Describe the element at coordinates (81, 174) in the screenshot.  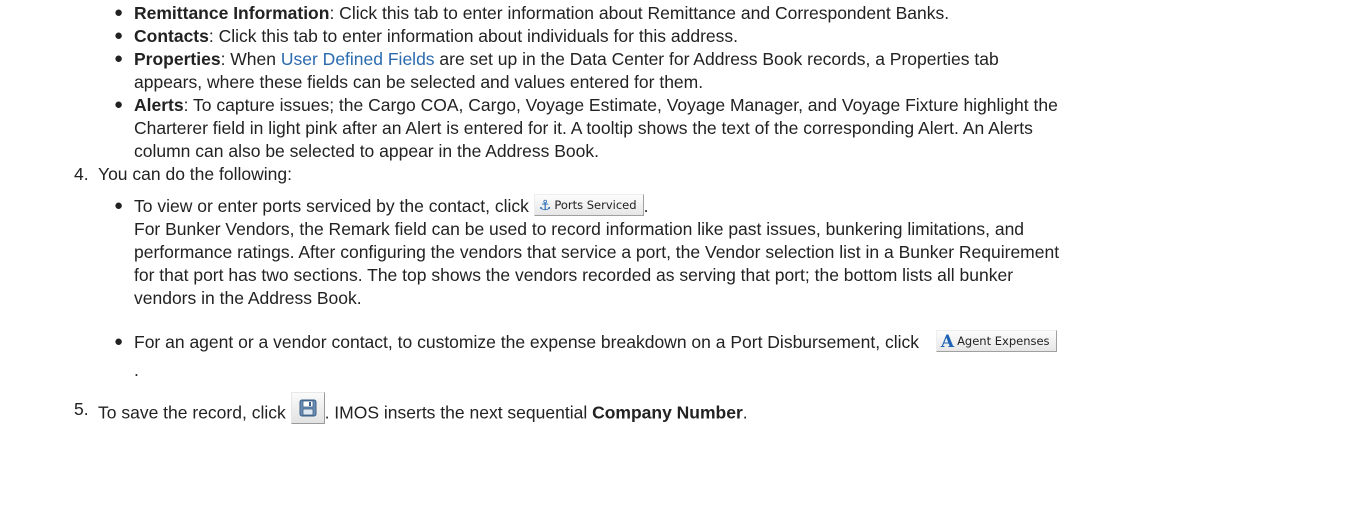
I see `step4-number: 4.` at that location.